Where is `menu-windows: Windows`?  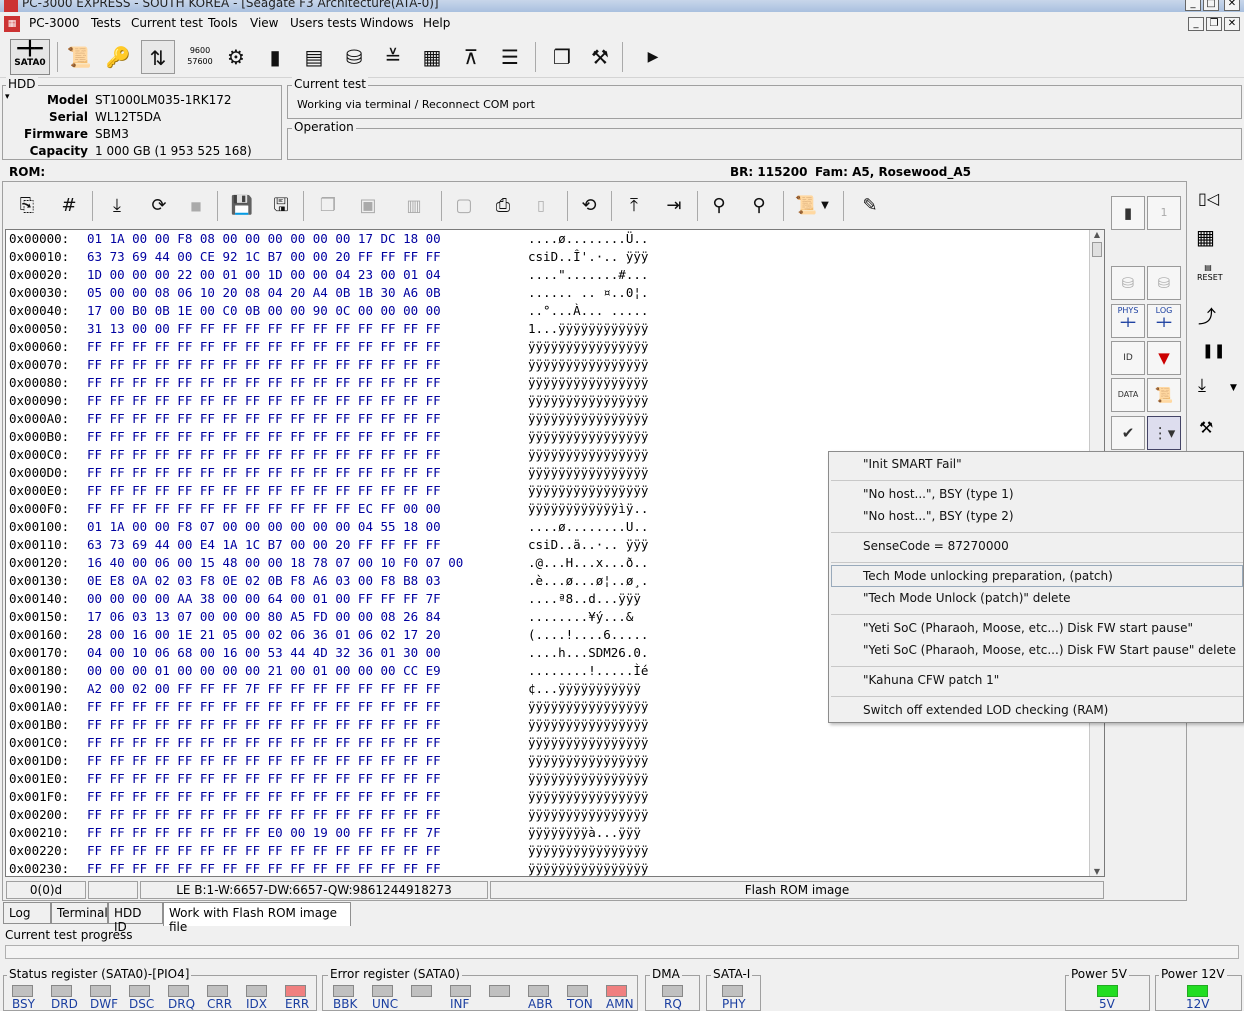
menu-windows: Windows is located at coordinates (387, 23).